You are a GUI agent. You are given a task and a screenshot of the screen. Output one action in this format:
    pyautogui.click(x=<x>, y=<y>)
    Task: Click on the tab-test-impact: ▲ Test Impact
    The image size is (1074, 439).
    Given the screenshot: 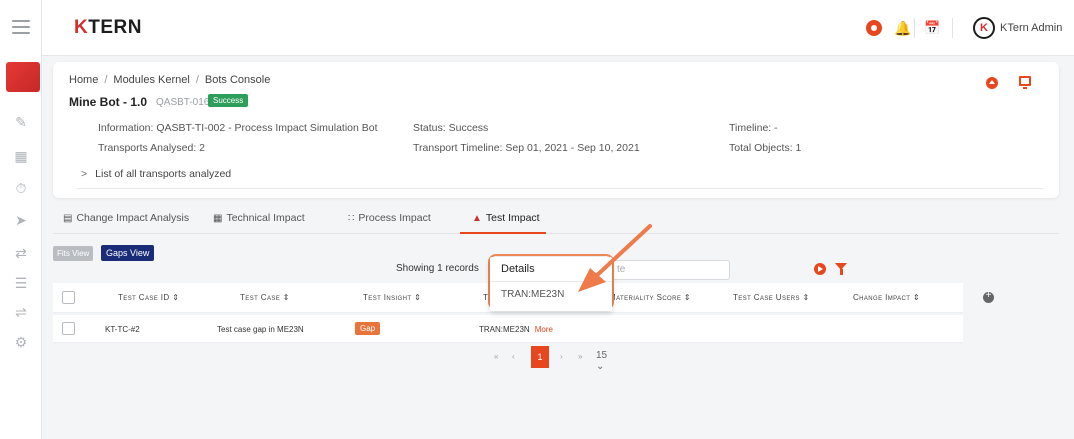 What is the action you would take?
    pyautogui.click(x=506, y=218)
    